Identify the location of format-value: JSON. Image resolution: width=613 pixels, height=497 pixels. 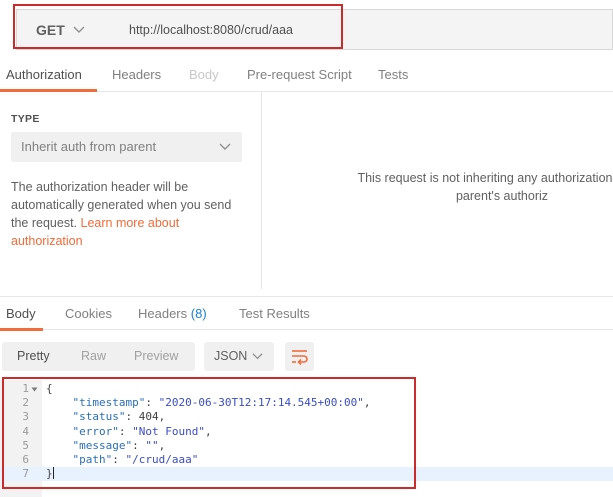
(231, 356).